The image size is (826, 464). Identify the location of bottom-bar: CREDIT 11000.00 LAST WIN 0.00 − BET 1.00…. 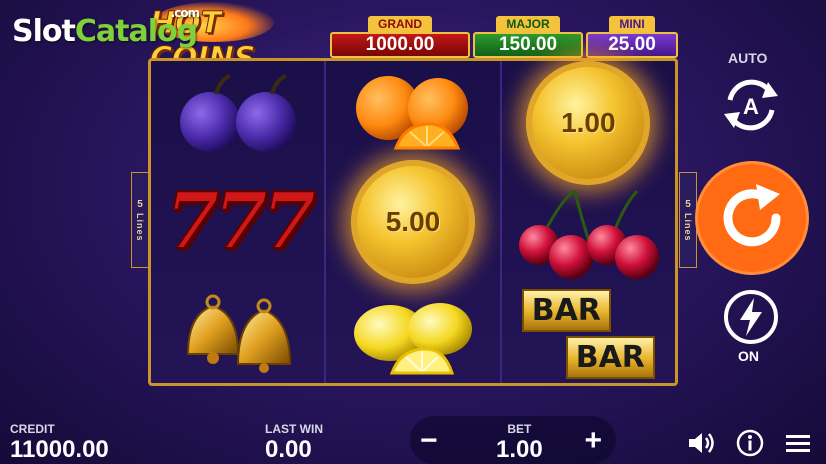
(413, 437).